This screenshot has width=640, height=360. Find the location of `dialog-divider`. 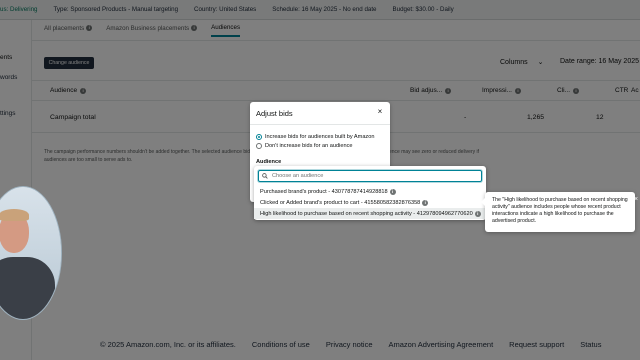

dialog-divider is located at coordinates (320, 124).